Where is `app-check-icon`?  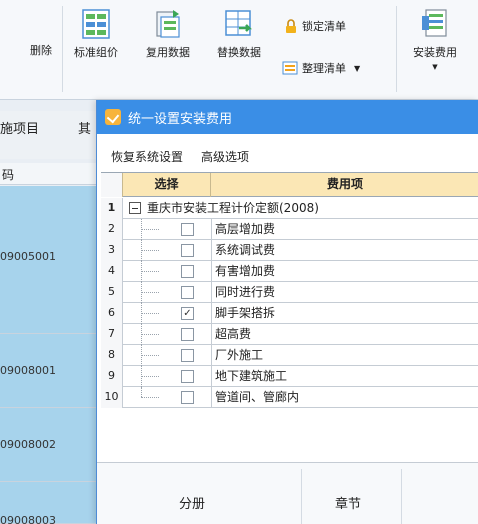 app-check-icon is located at coordinates (113, 117).